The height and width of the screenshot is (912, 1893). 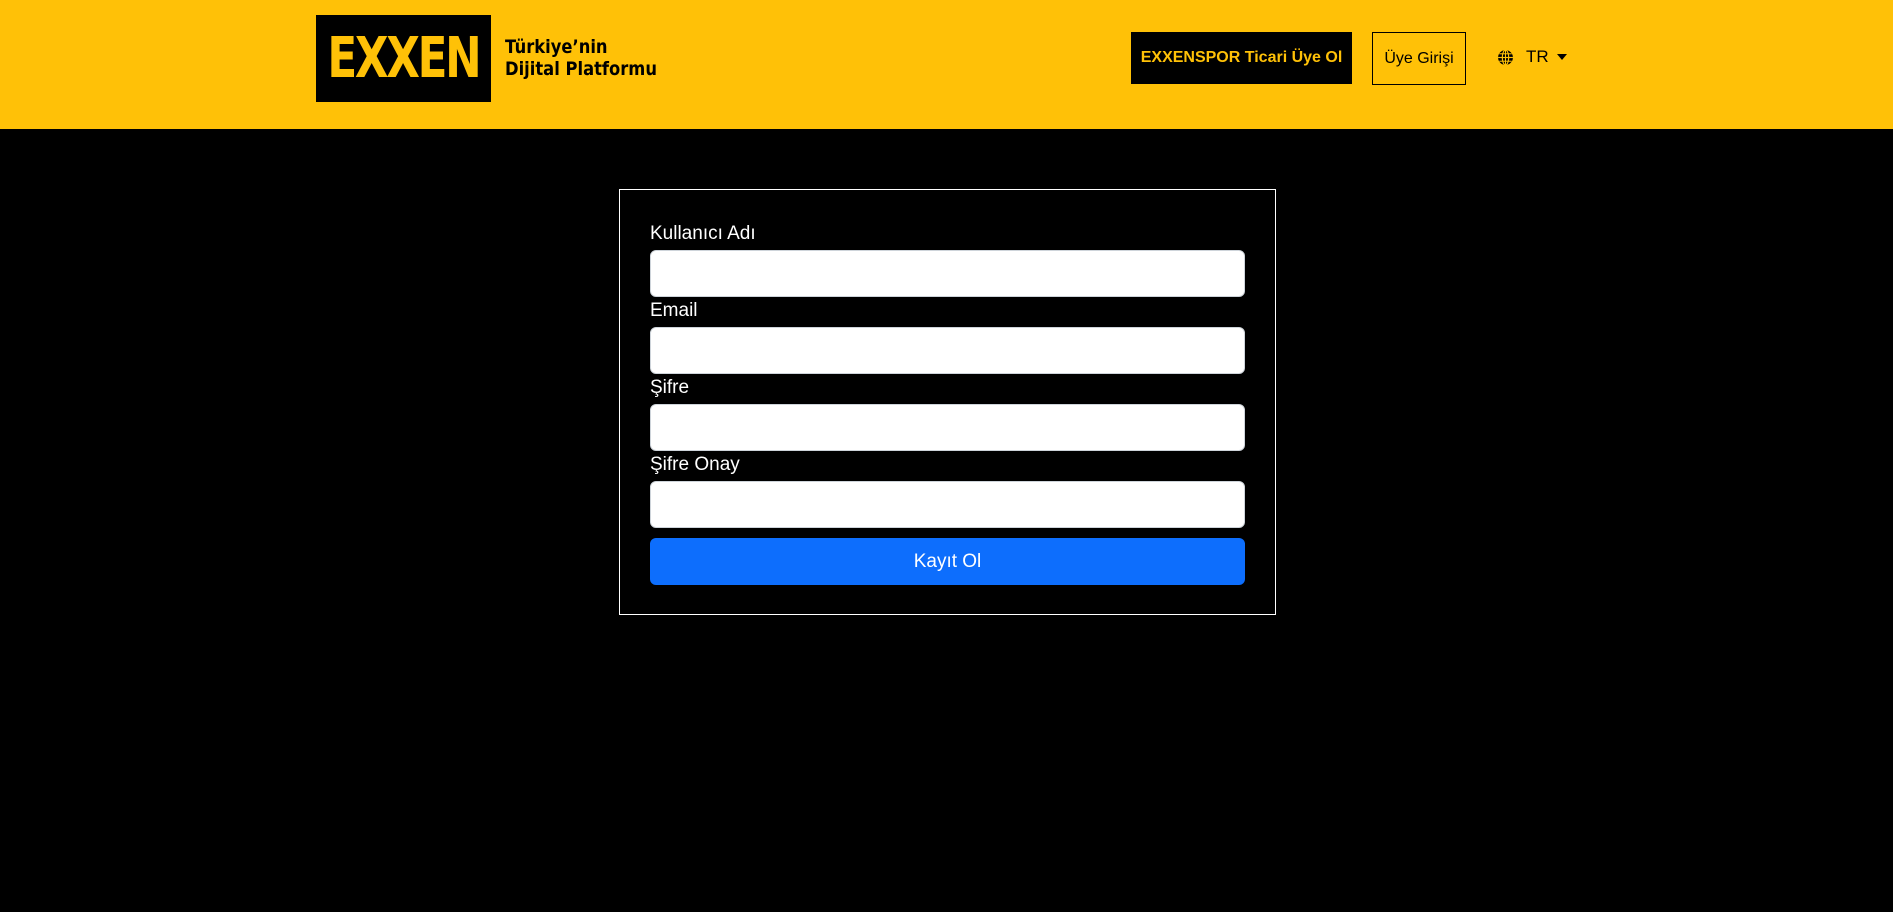 What do you see at coordinates (581, 69) in the screenshot?
I see `tagline-line-2: Dijital Platformu` at bounding box center [581, 69].